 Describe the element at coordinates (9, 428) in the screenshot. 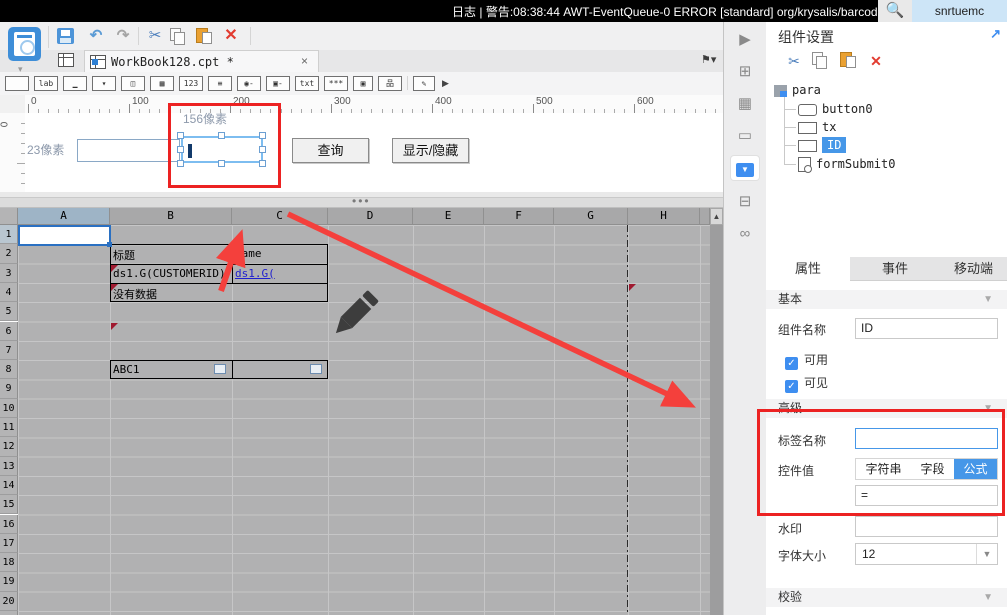

I see `row-header-11: 11` at that location.